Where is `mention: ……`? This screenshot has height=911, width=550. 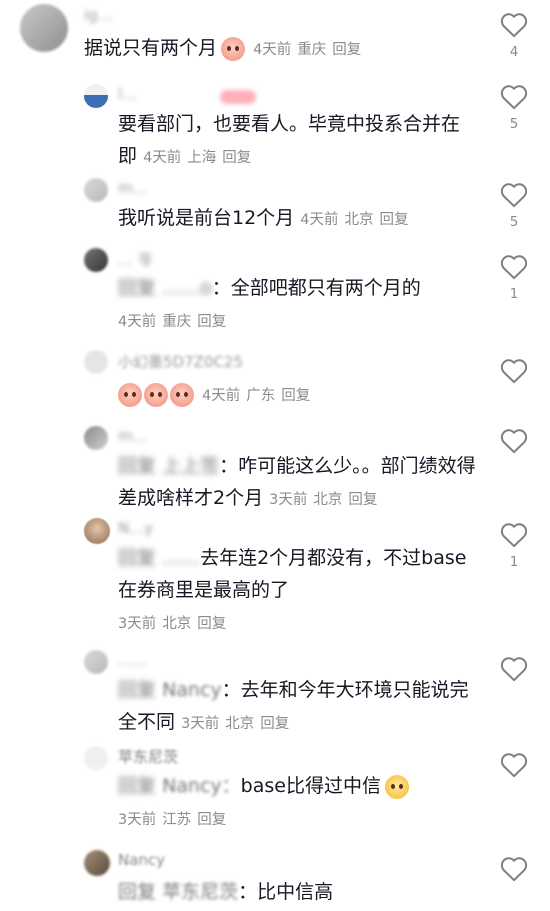
mention: …… is located at coordinates (181, 558).